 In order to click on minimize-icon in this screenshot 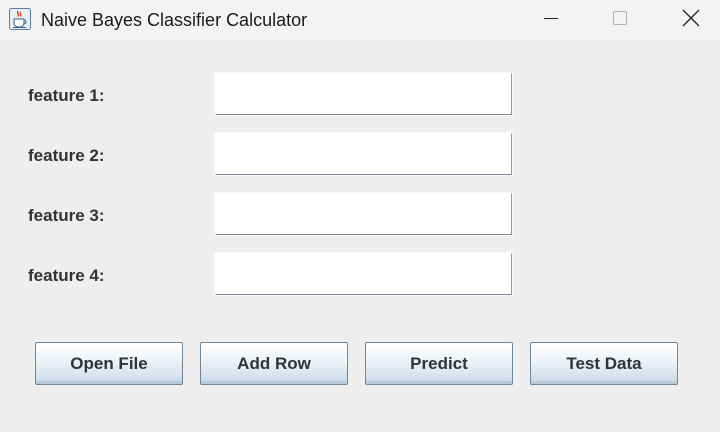, I will do `click(551, 20)`.